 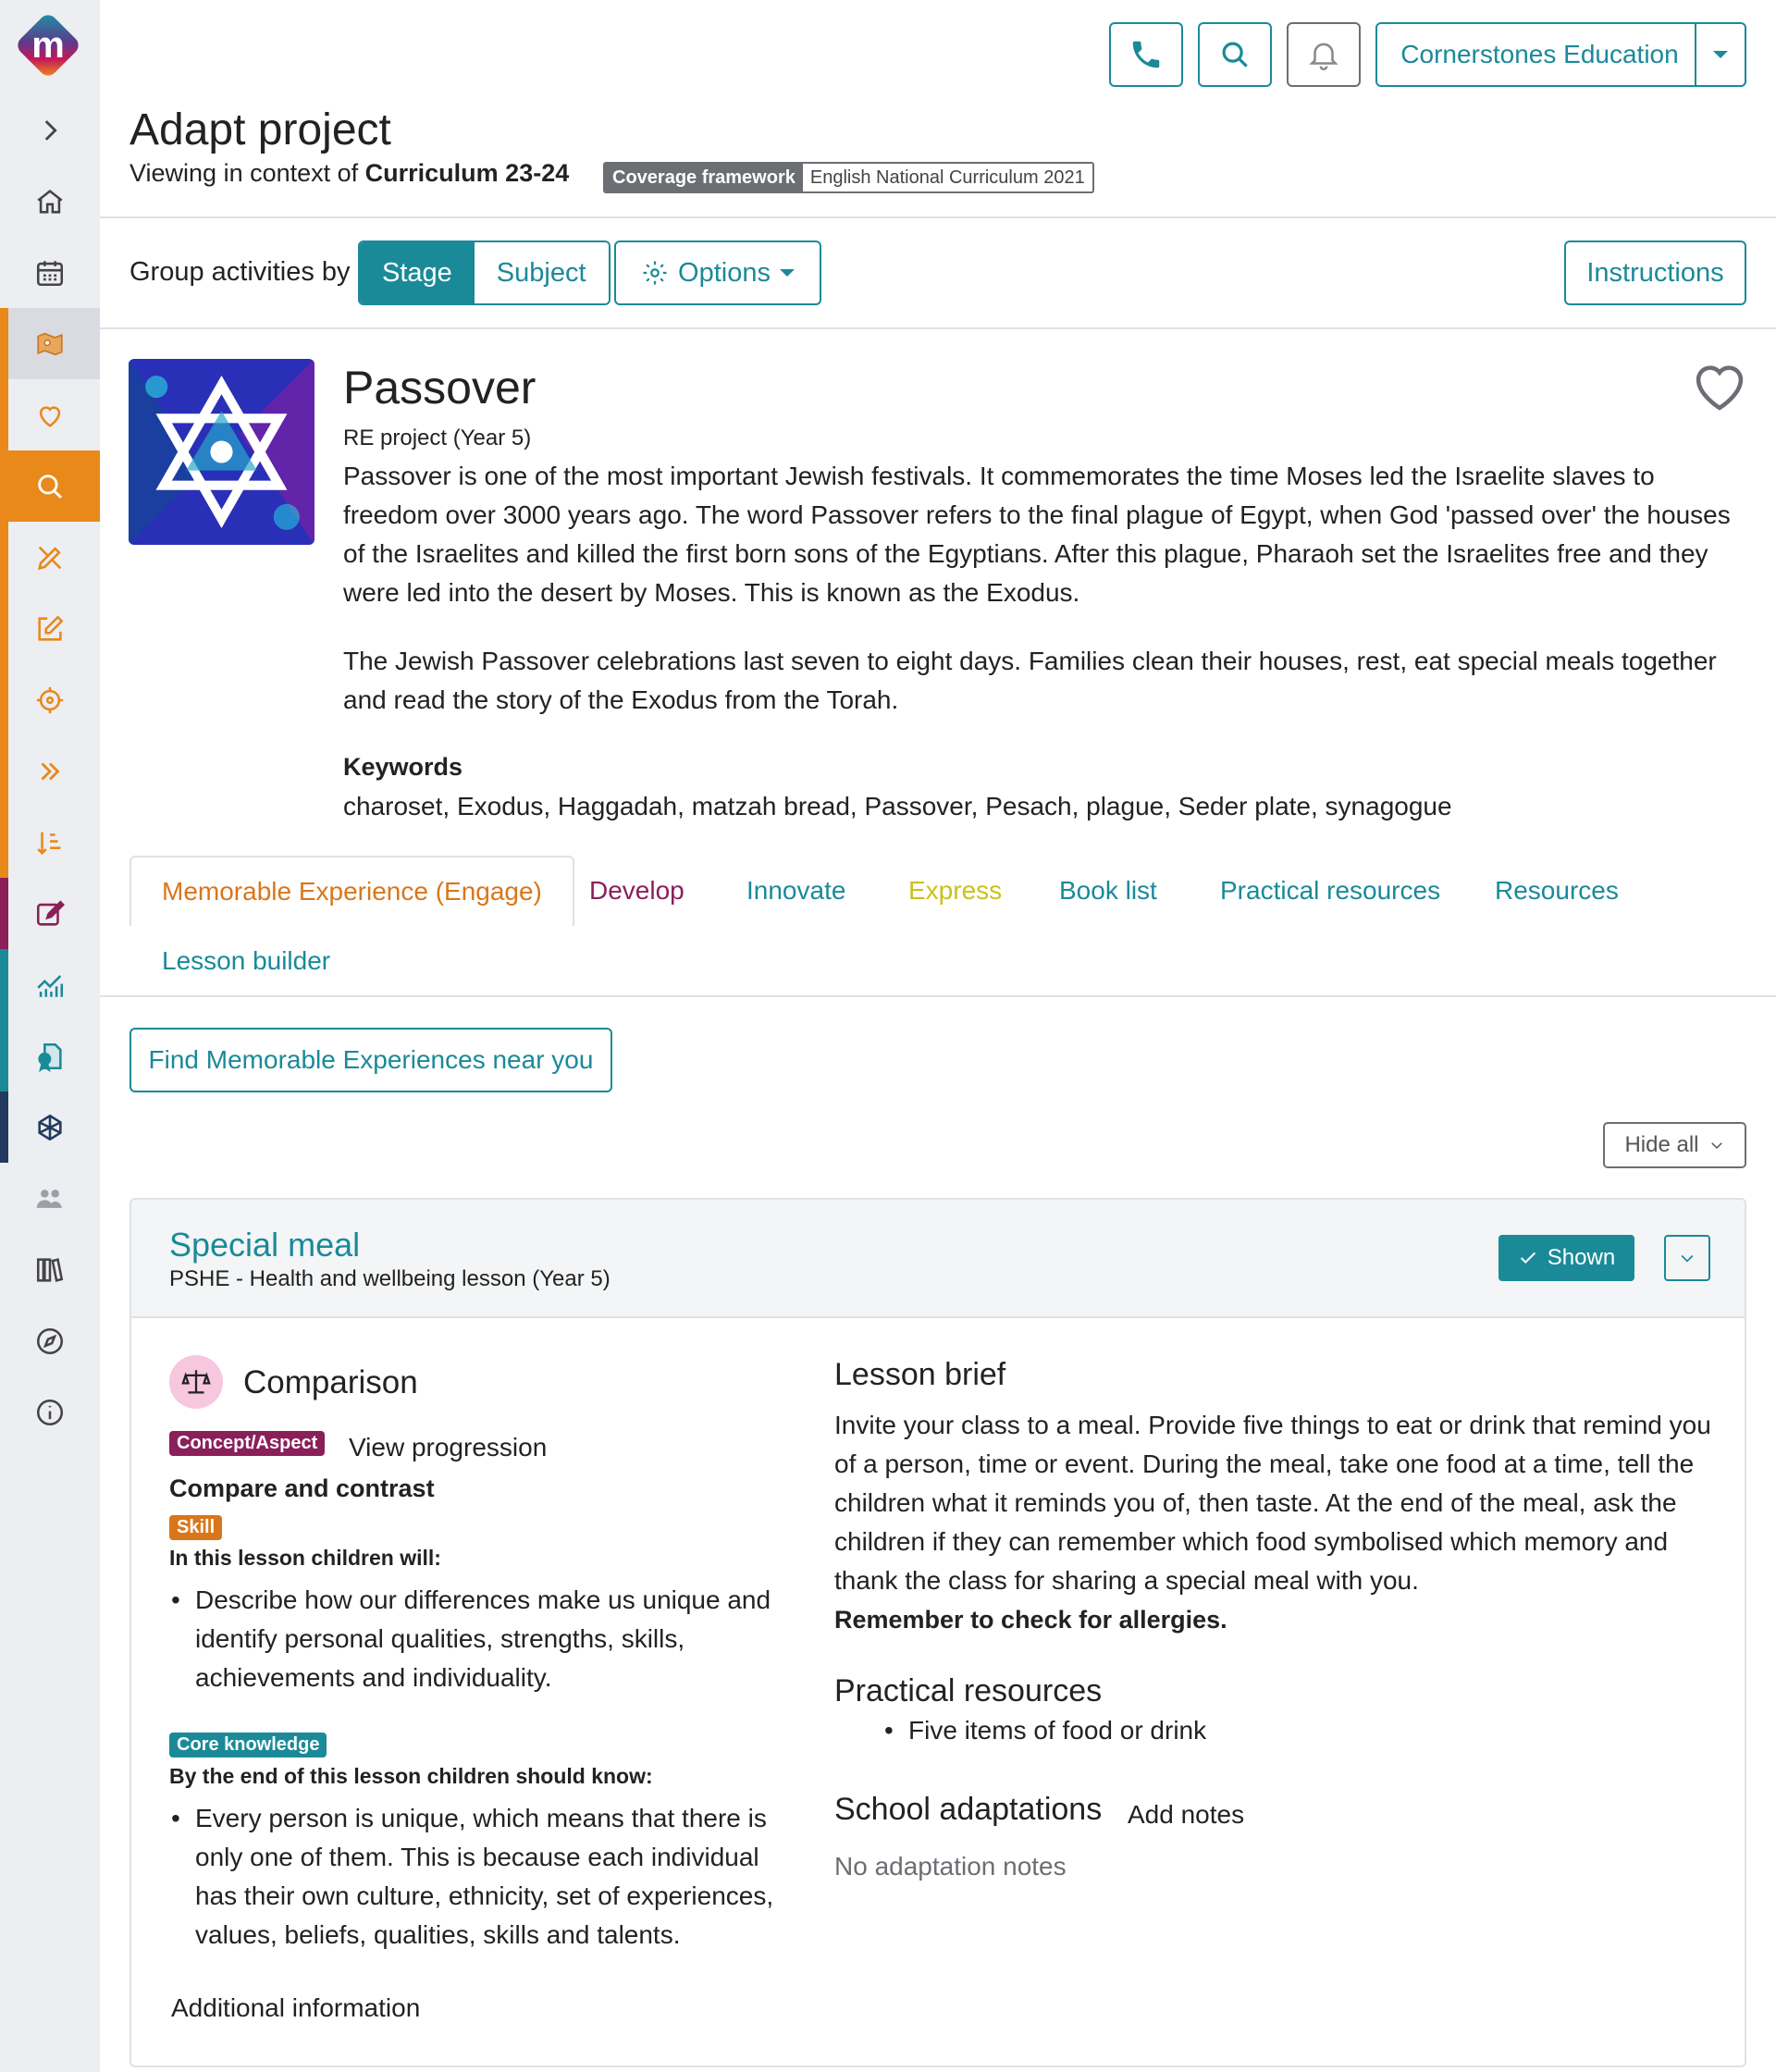 What do you see at coordinates (50, 130) in the screenshot?
I see `sidebar-item-expand` at bounding box center [50, 130].